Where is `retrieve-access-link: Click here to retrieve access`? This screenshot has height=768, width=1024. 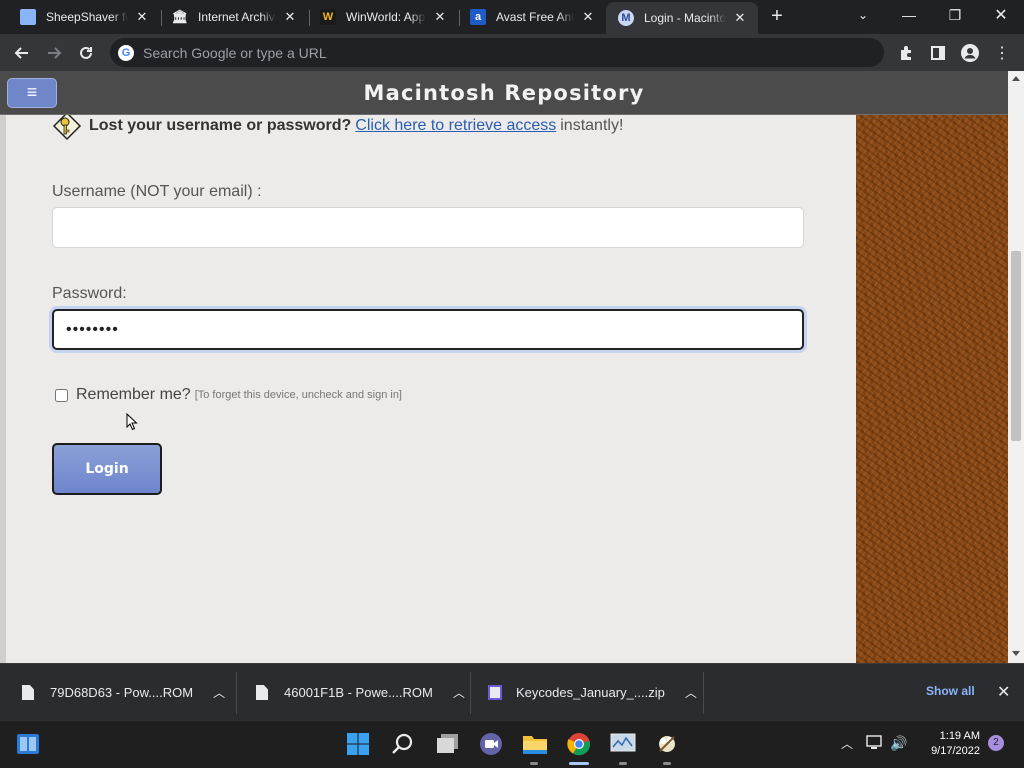
retrieve-access-link: Click here to retrieve access is located at coordinates (455, 126).